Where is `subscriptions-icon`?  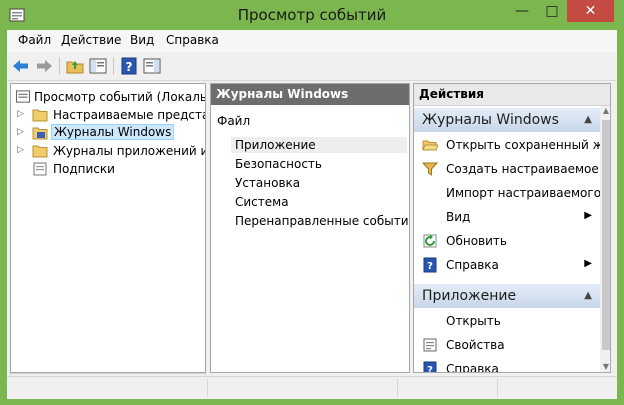
subscriptions-icon is located at coordinates (40, 169).